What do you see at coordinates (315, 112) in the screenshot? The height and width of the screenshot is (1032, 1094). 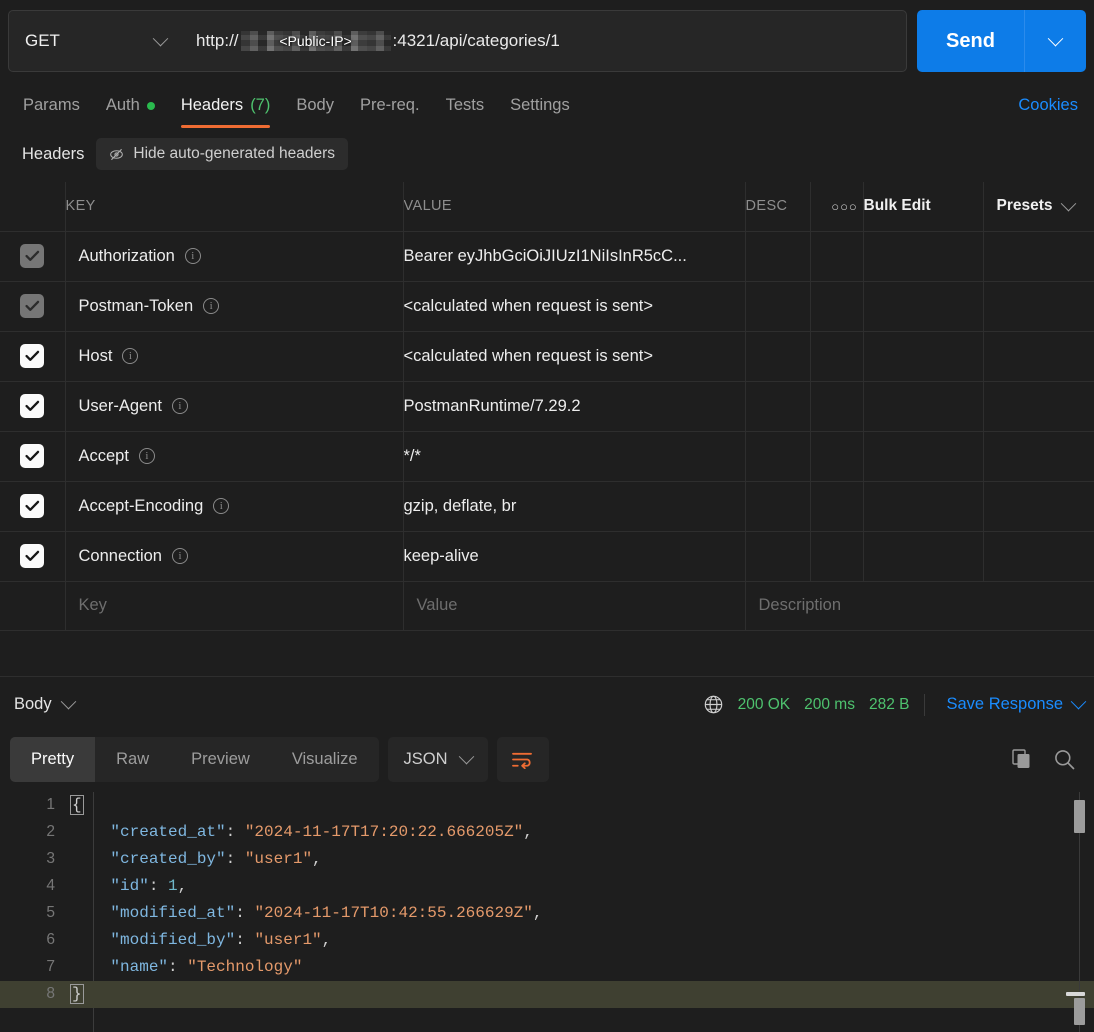 I see `tab-body: Body` at bounding box center [315, 112].